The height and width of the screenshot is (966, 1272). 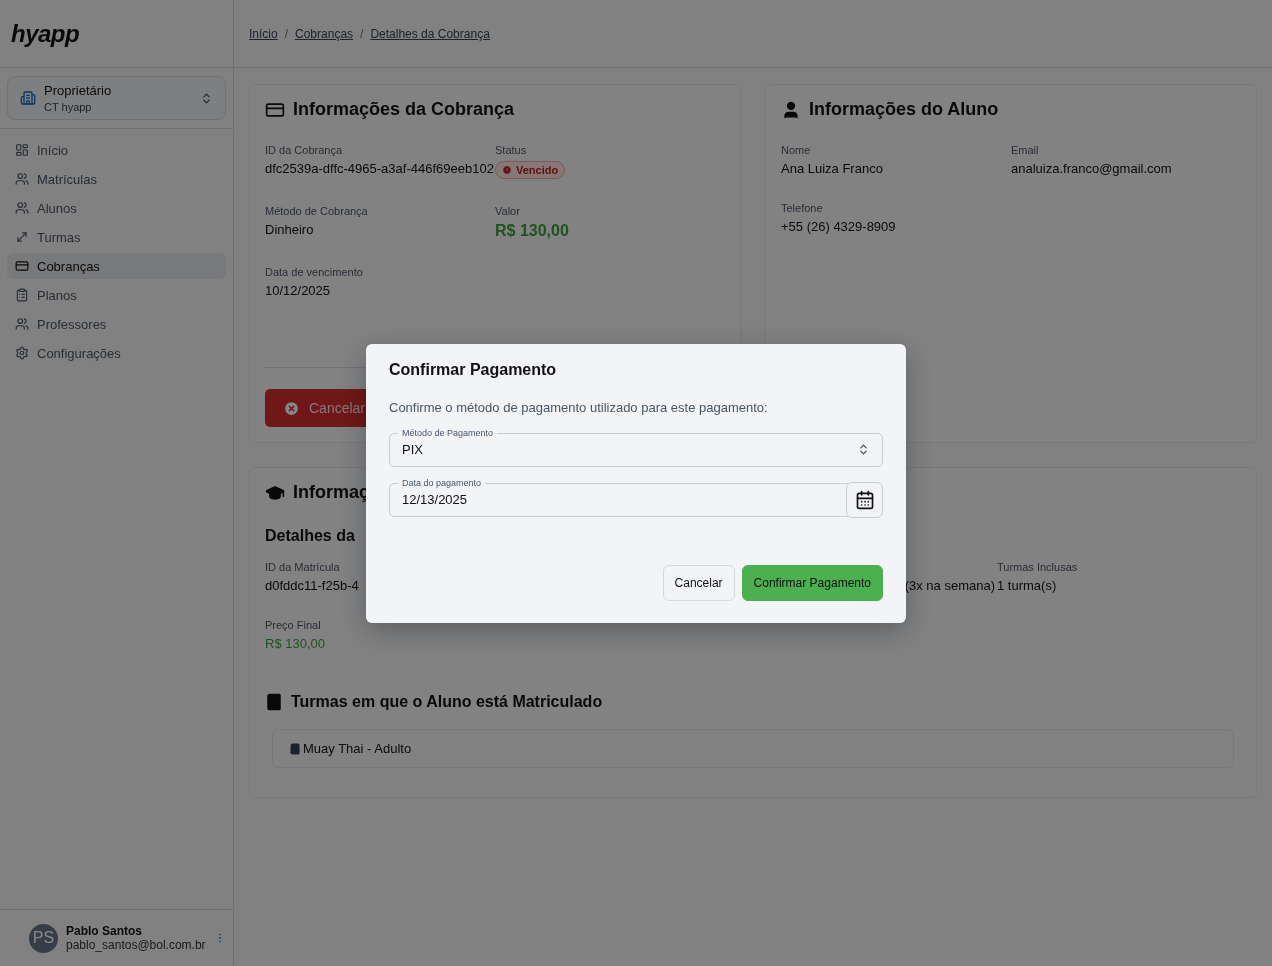 What do you see at coordinates (22, 353) in the screenshot?
I see `settings-icon` at bounding box center [22, 353].